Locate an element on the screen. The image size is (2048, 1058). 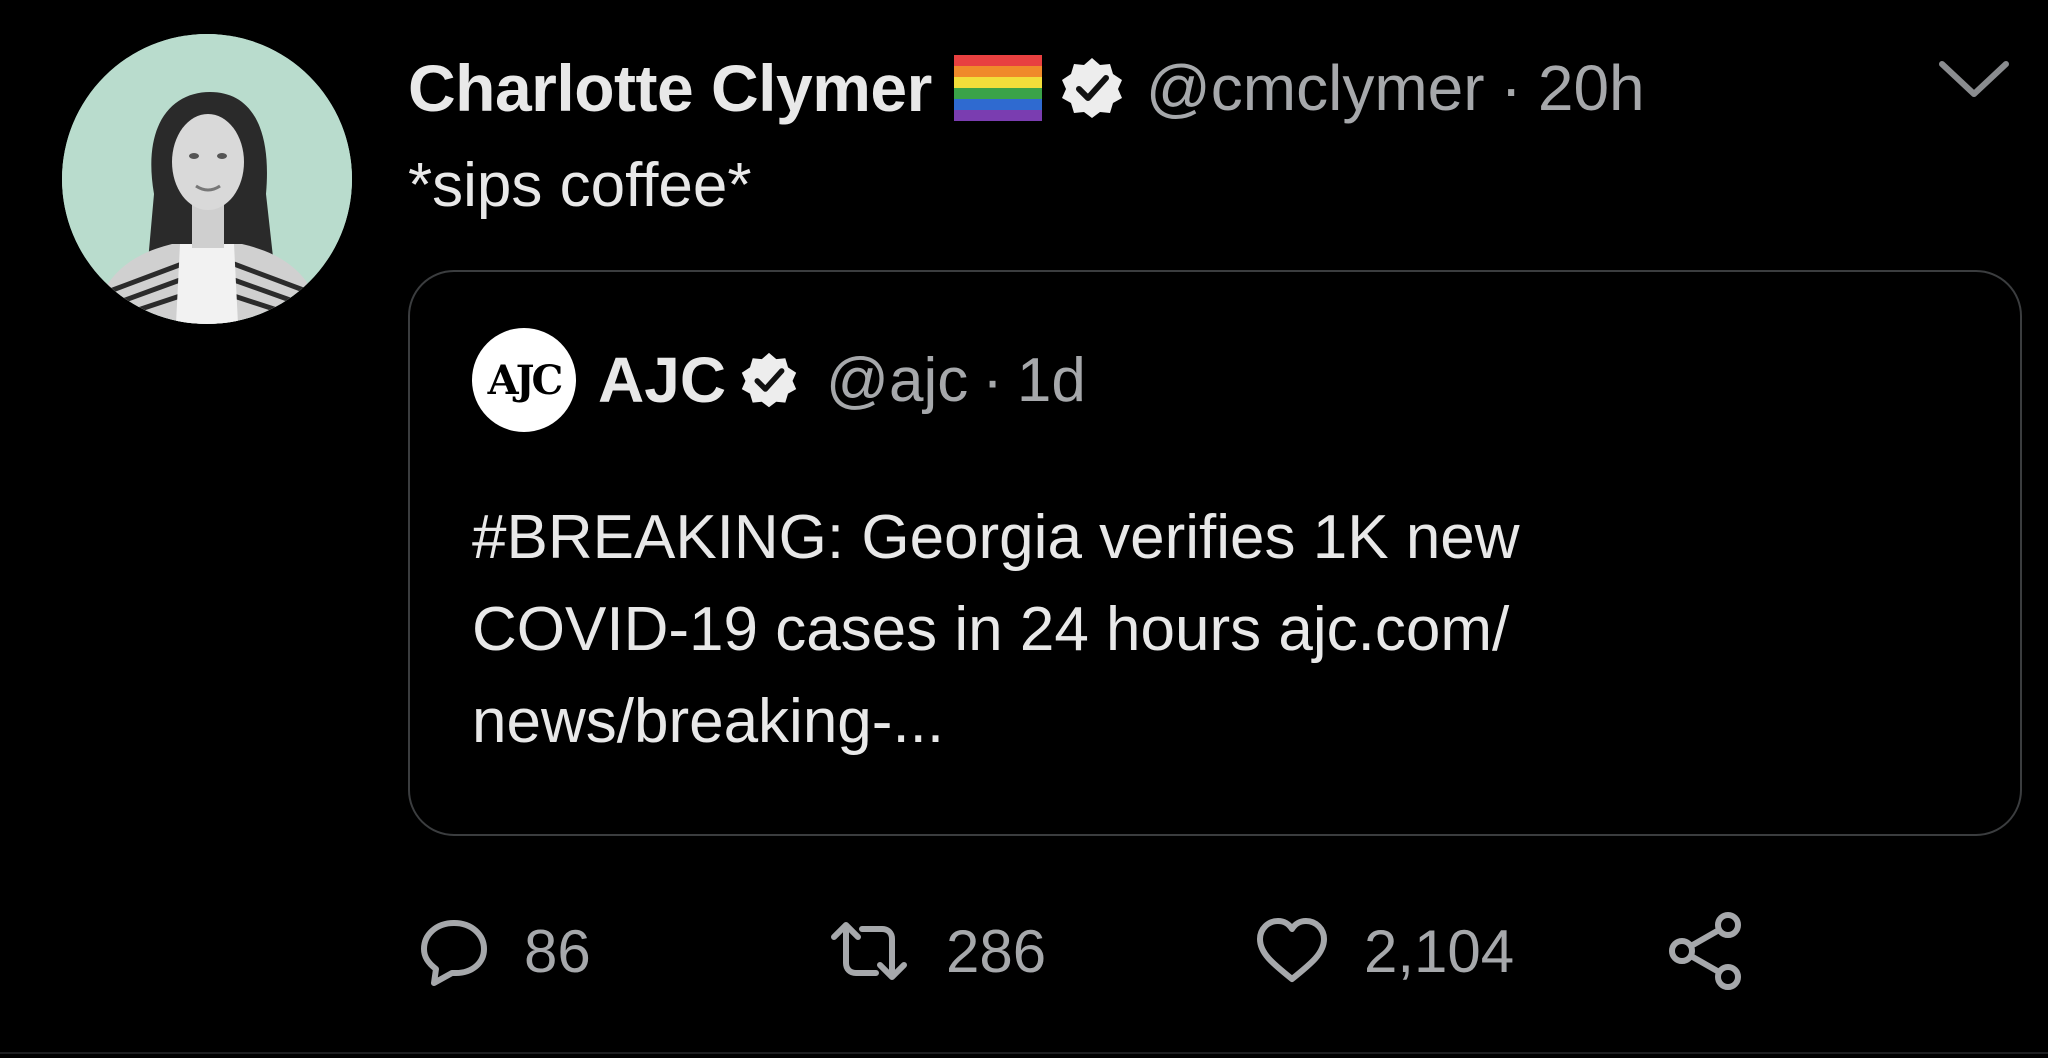
avatar-portrait is located at coordinates (207, 179).